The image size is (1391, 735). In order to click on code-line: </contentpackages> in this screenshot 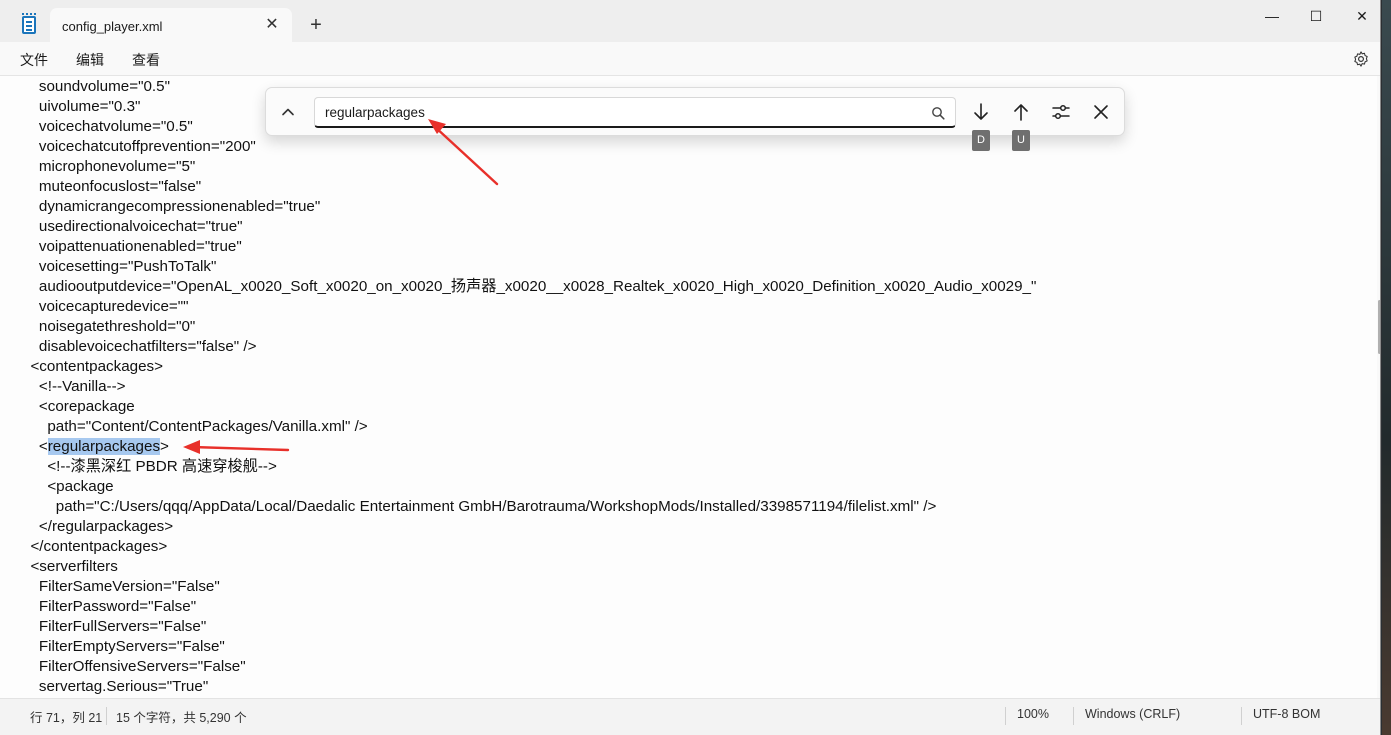, I will do `click(95, 546)`.